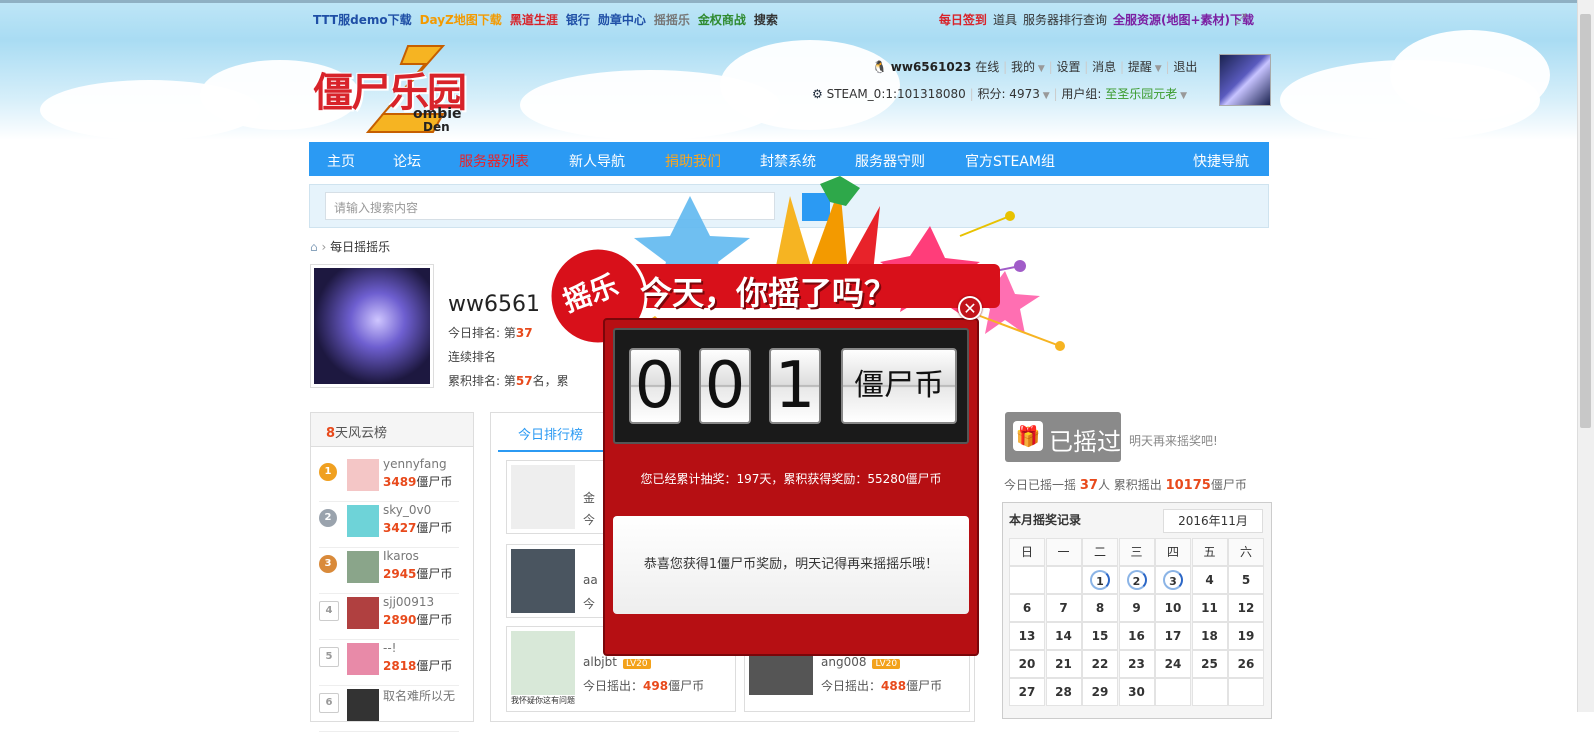  I want to click on logo-subtext: Den, so click(436, 127).